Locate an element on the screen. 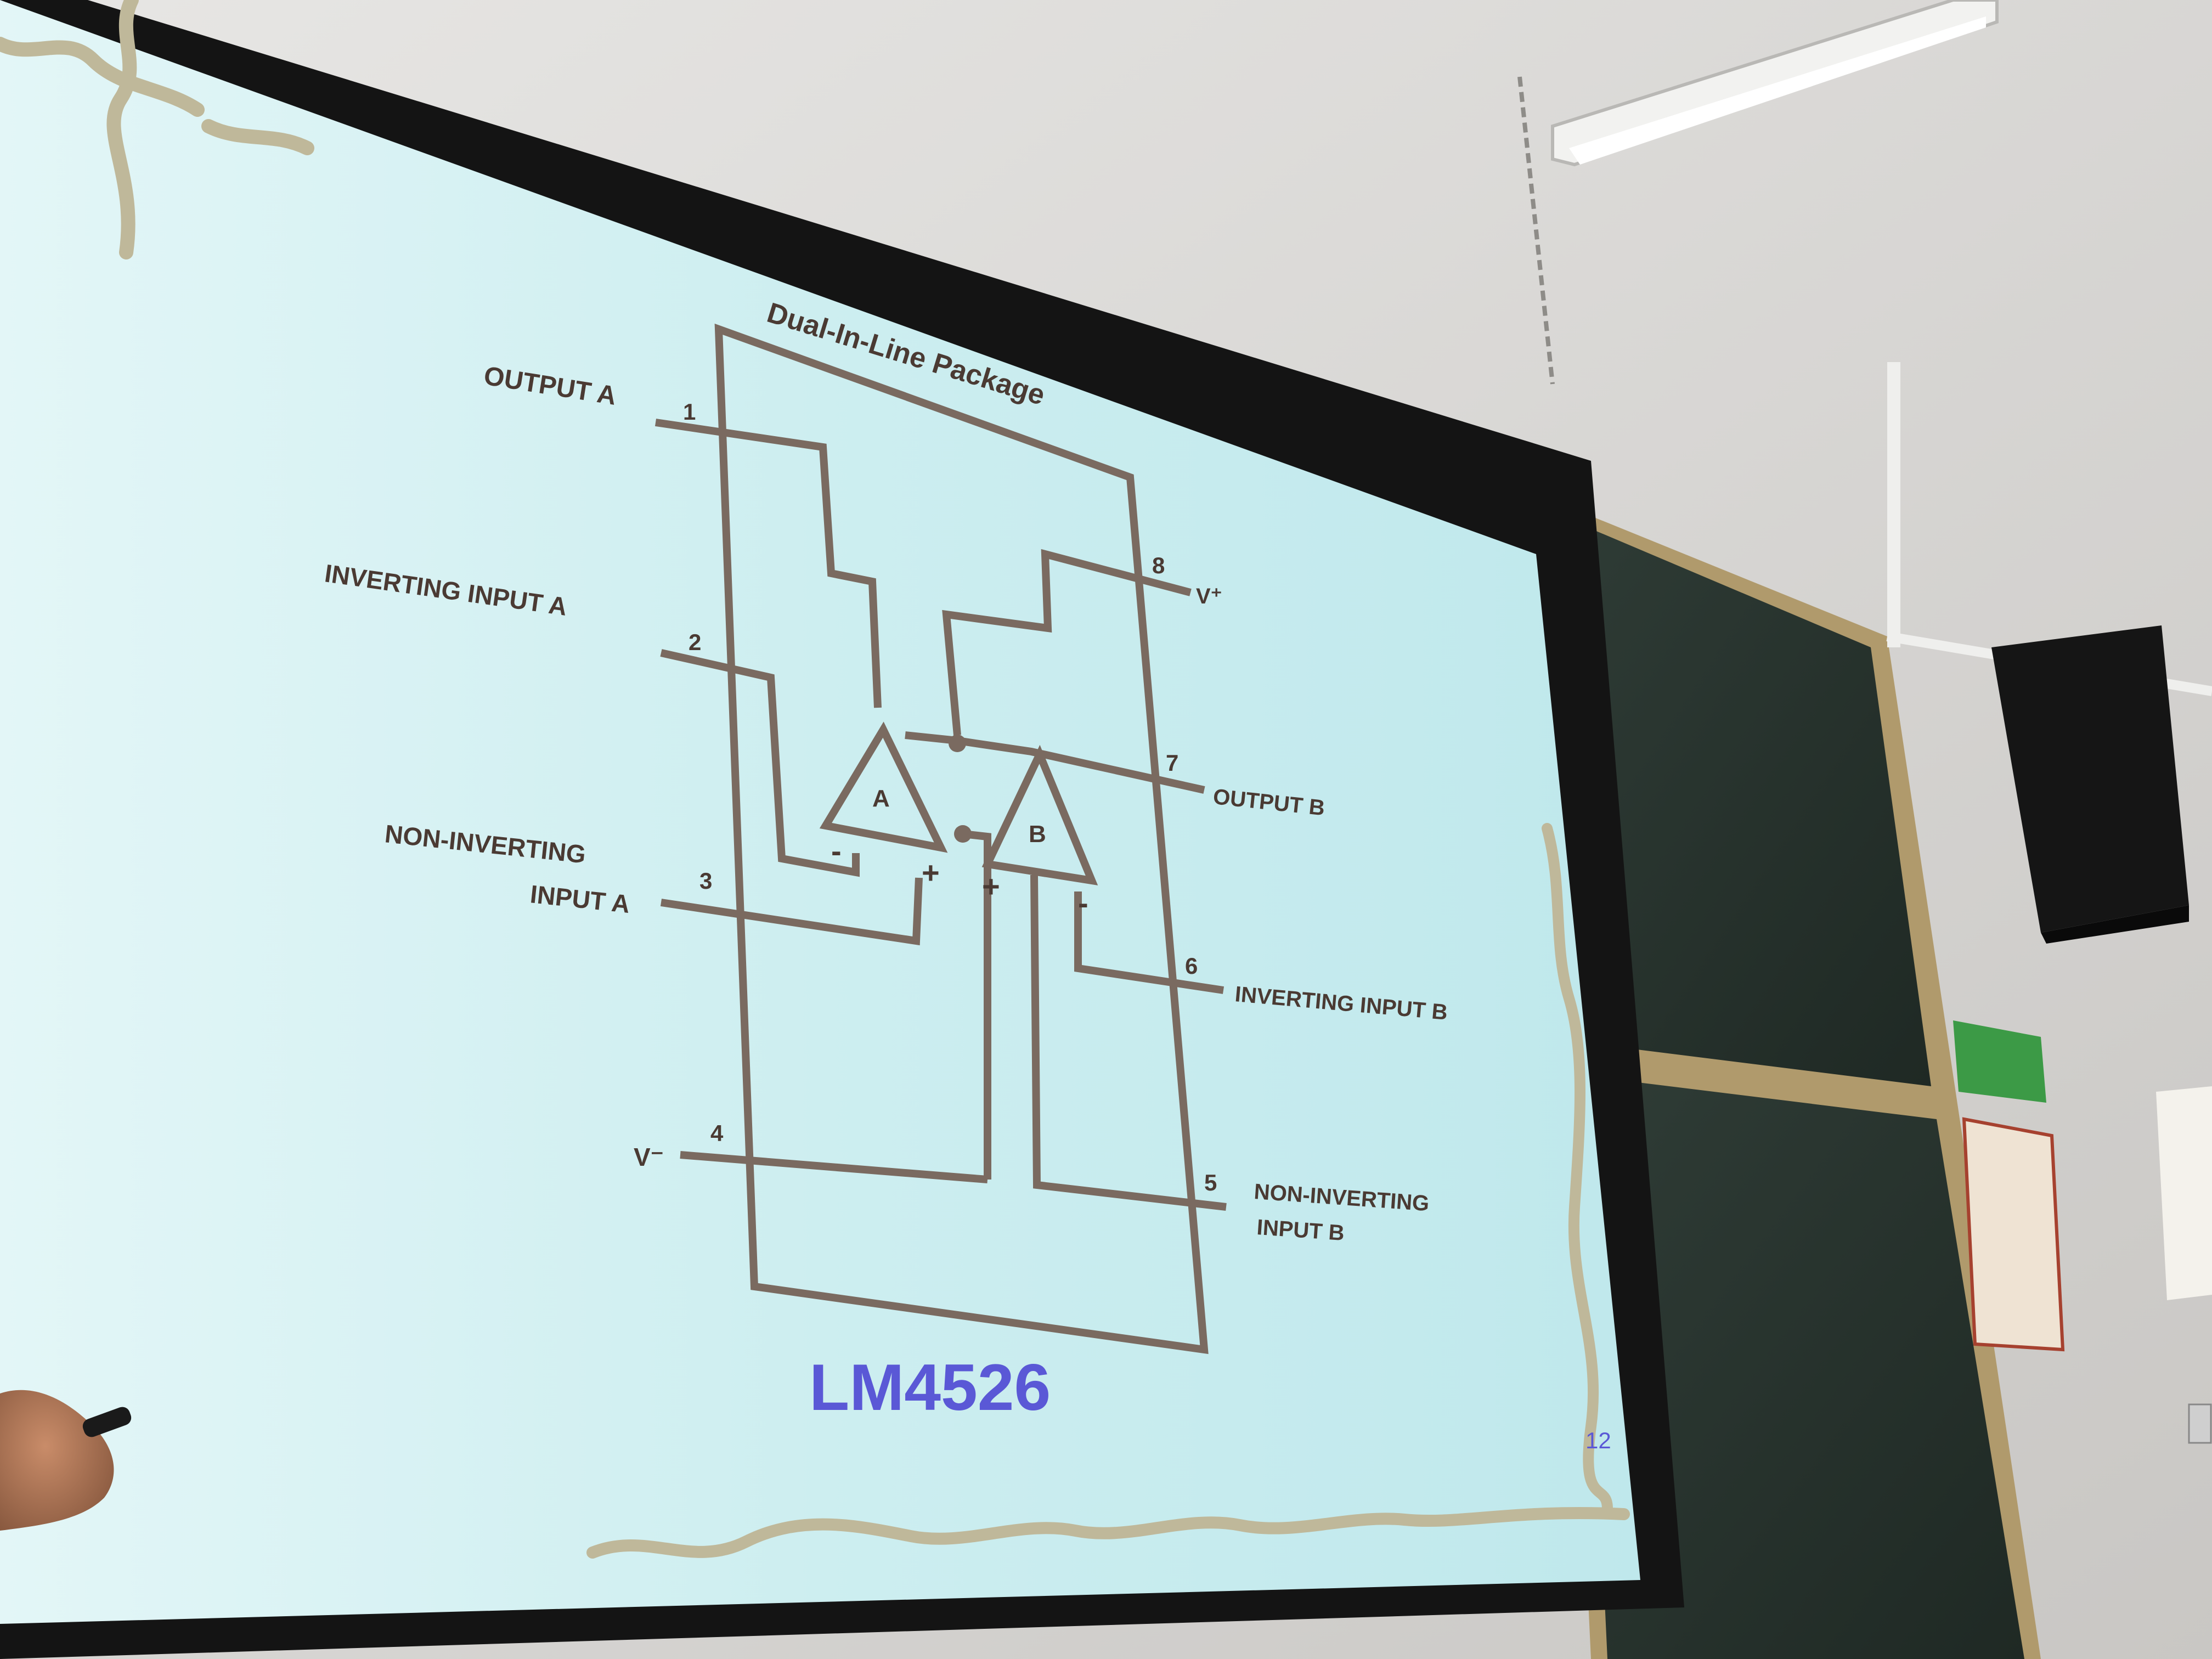 The width and height of the screenshot is (2212, 1659). wall-pipe is located at coordinates (1894, 504).